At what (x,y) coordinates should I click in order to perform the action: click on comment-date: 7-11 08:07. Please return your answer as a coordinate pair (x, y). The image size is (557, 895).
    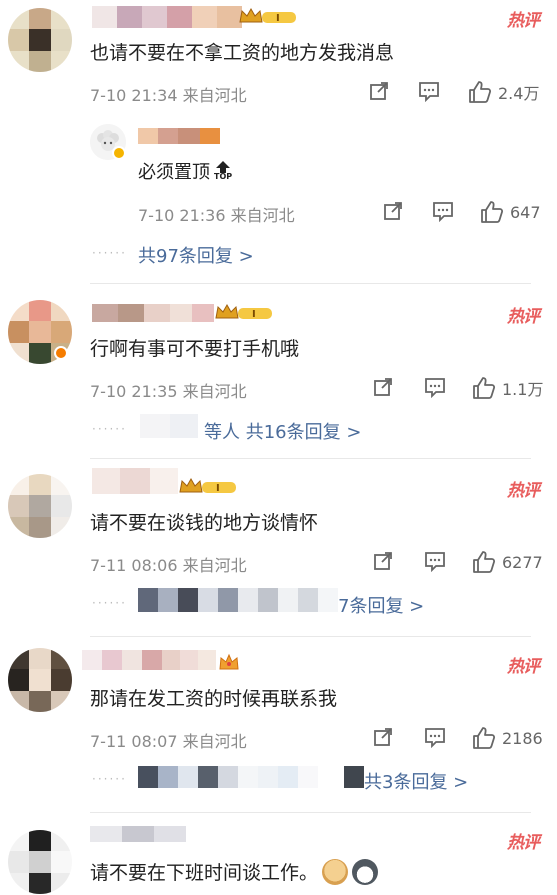
    Looking at the image, I should click on (134, 741).